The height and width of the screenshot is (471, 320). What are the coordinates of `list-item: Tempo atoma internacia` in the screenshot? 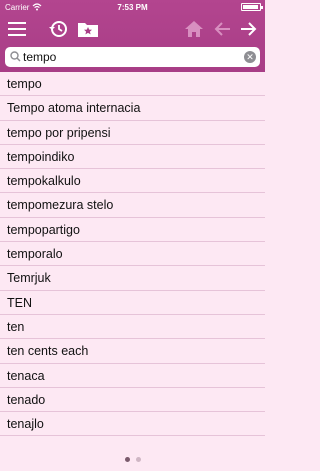 It's located at (132, 108).